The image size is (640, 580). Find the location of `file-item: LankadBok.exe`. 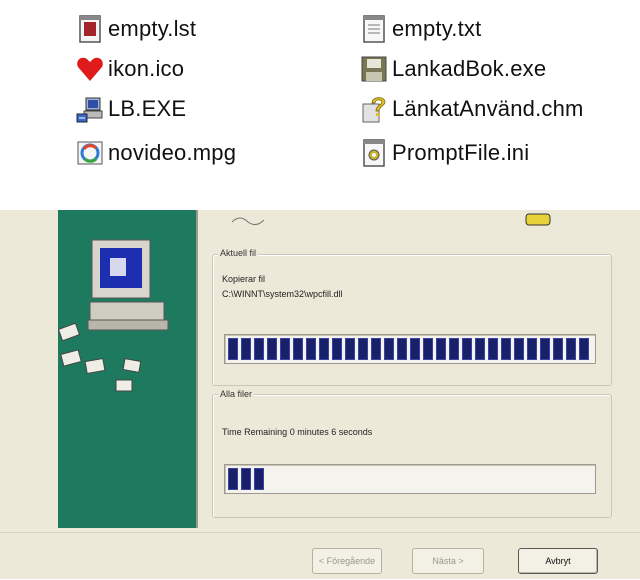

file-item: LankadBok.exe is located at coordinates (453, 69).